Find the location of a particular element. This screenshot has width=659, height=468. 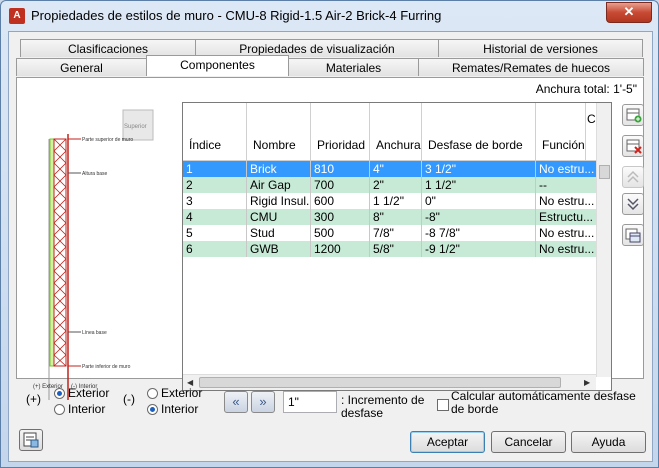

cell-priority: 300 is located at coordinates (340, 217).